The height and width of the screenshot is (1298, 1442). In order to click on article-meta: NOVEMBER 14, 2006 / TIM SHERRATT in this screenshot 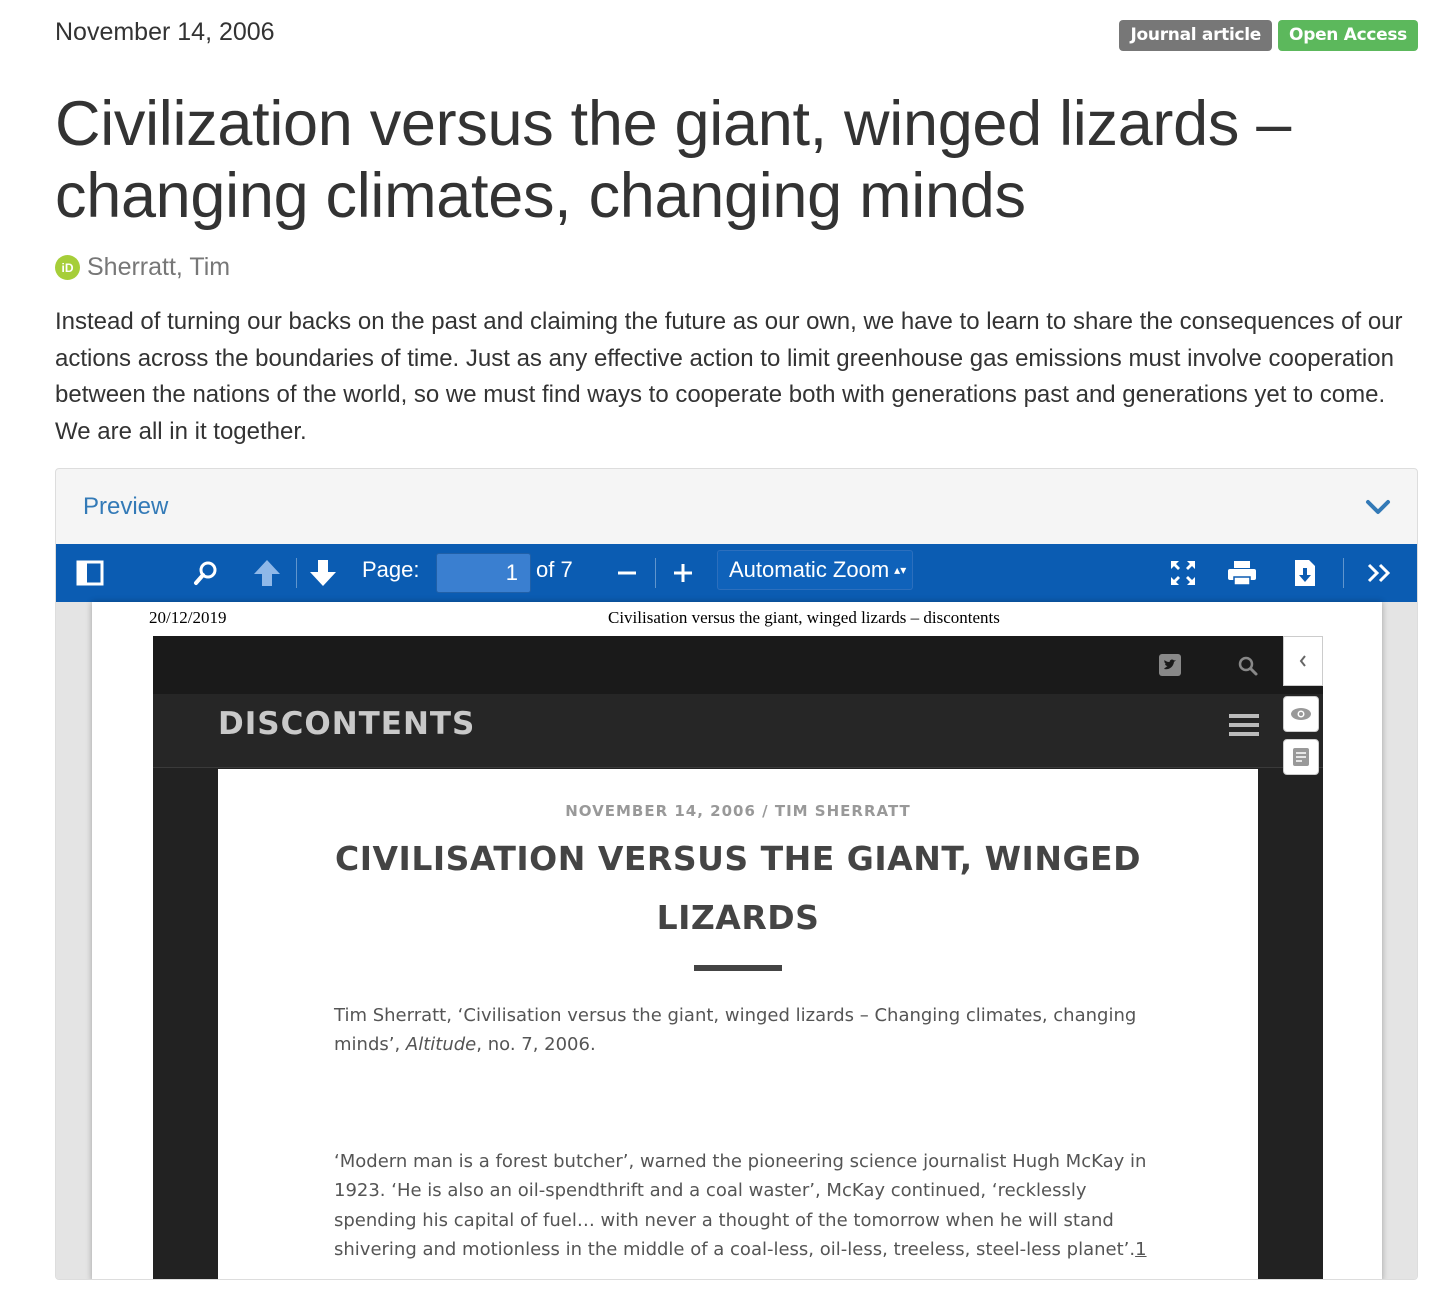, I will do `click(738, 811)`.